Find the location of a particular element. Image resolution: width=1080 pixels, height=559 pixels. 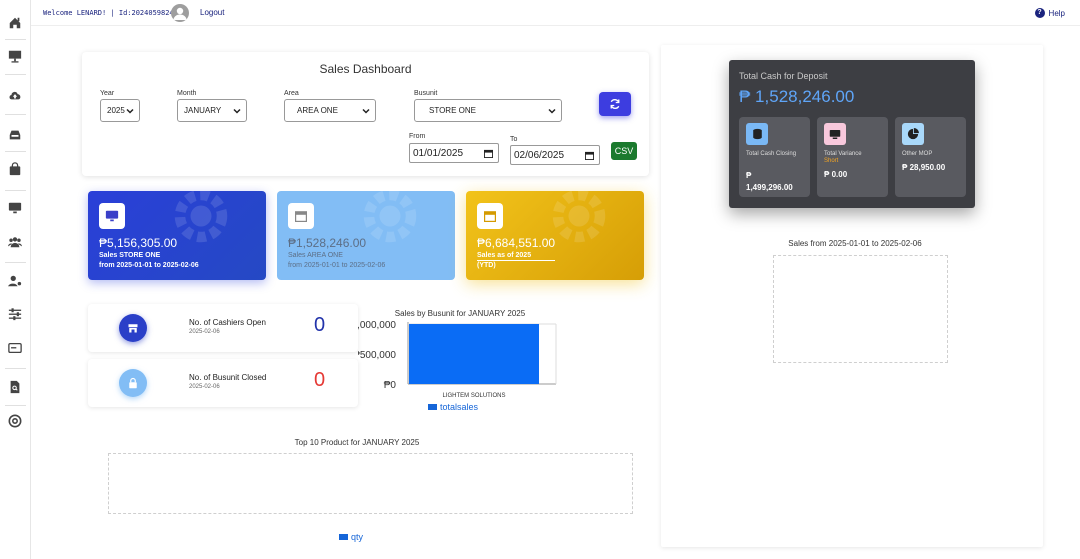

busunit-bar-chart: ₱1,000,000 ₱500,000 ₱0 LIGHTEM SOLUTIONS is located at coordinates (457, 359).